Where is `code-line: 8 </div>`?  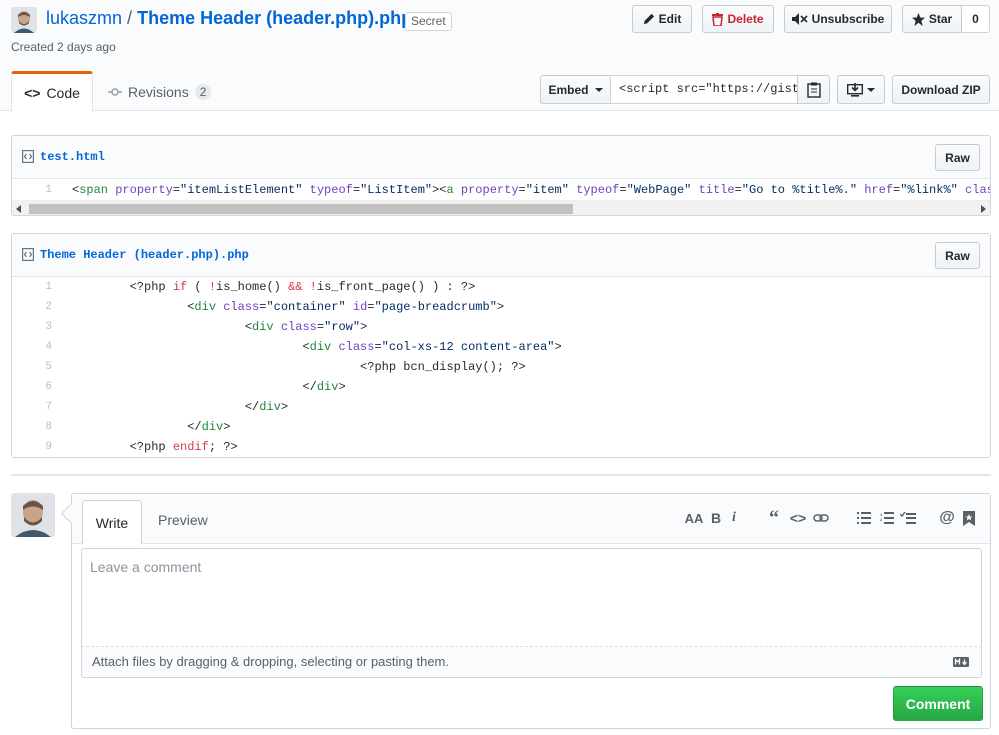
code-line: 8 </div> is located at coordinates (501, 427).